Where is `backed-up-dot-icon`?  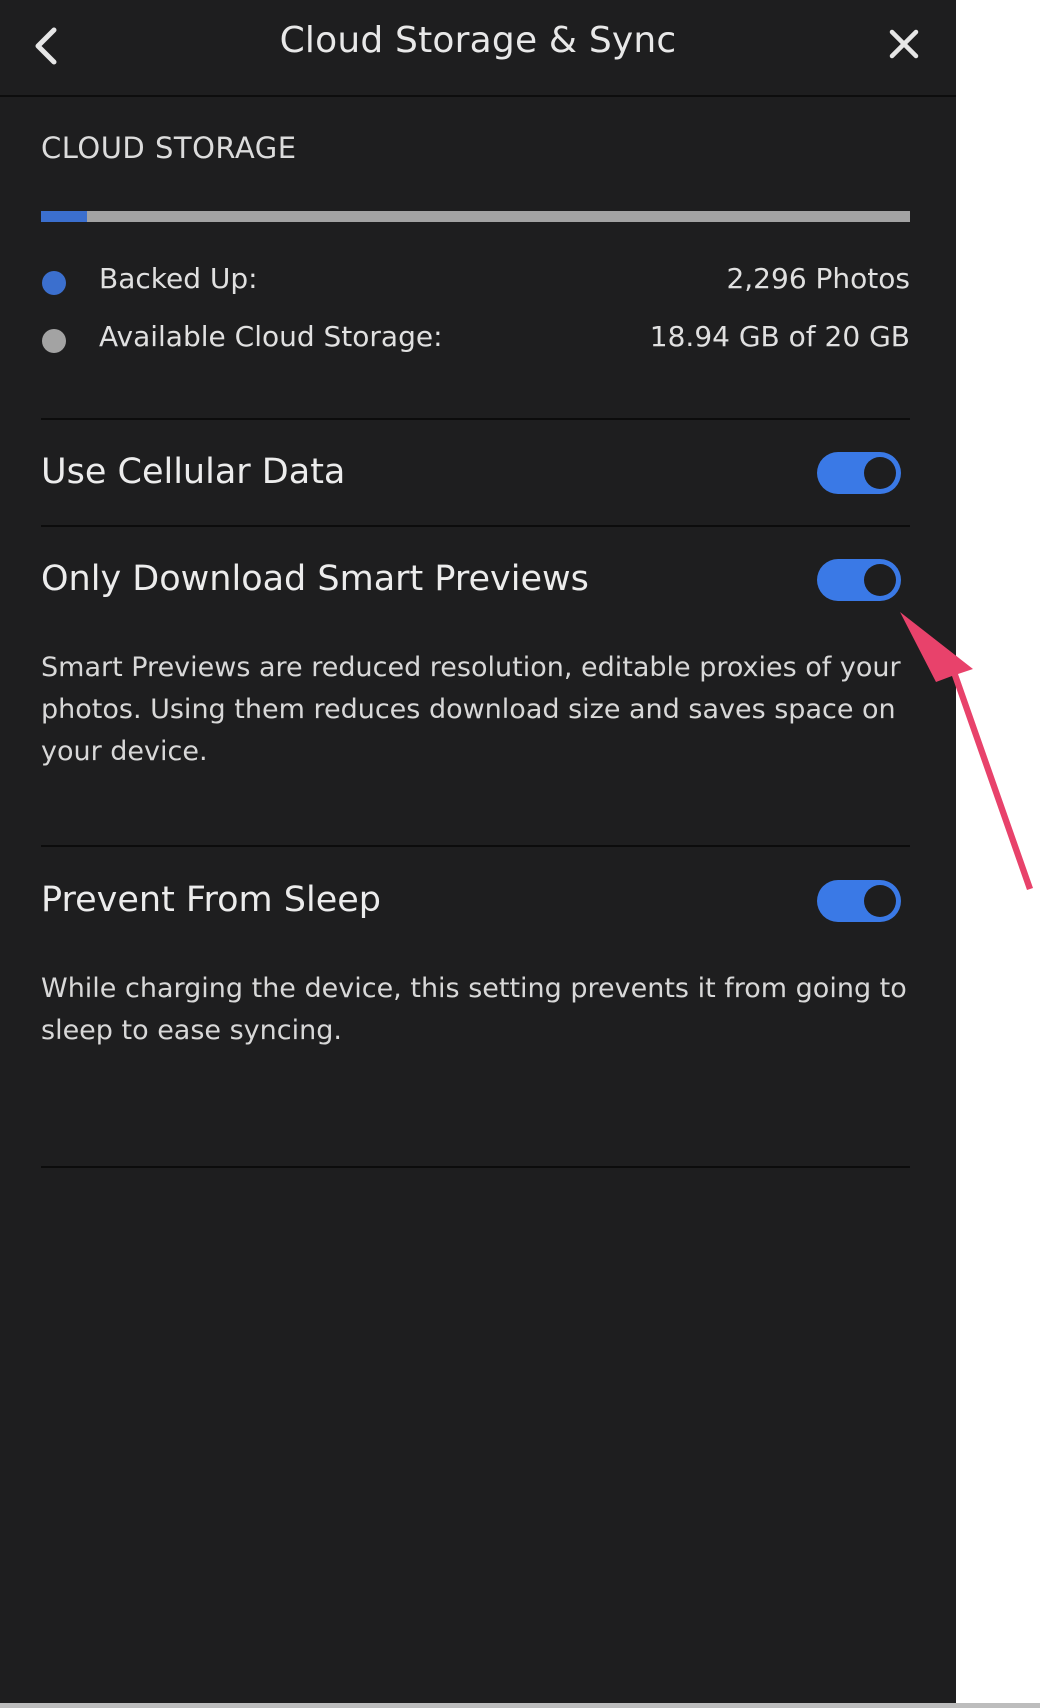
backed-up-dot-icon is located at coordinates (54, 283).